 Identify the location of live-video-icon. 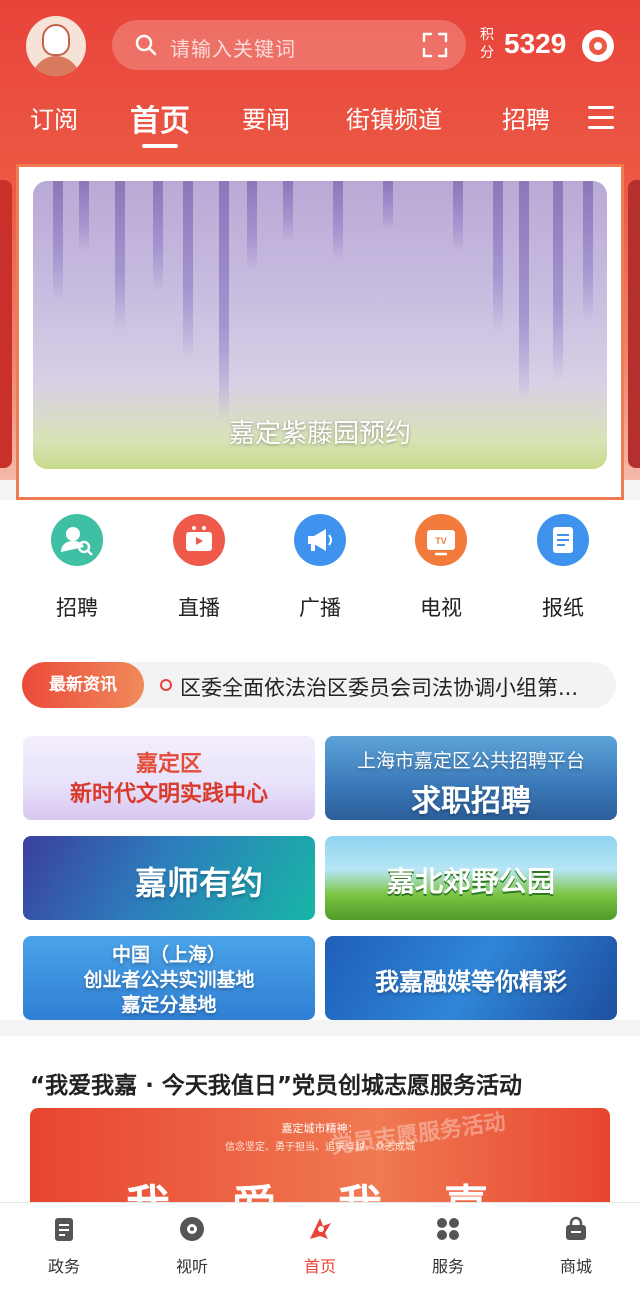
(199, 540).